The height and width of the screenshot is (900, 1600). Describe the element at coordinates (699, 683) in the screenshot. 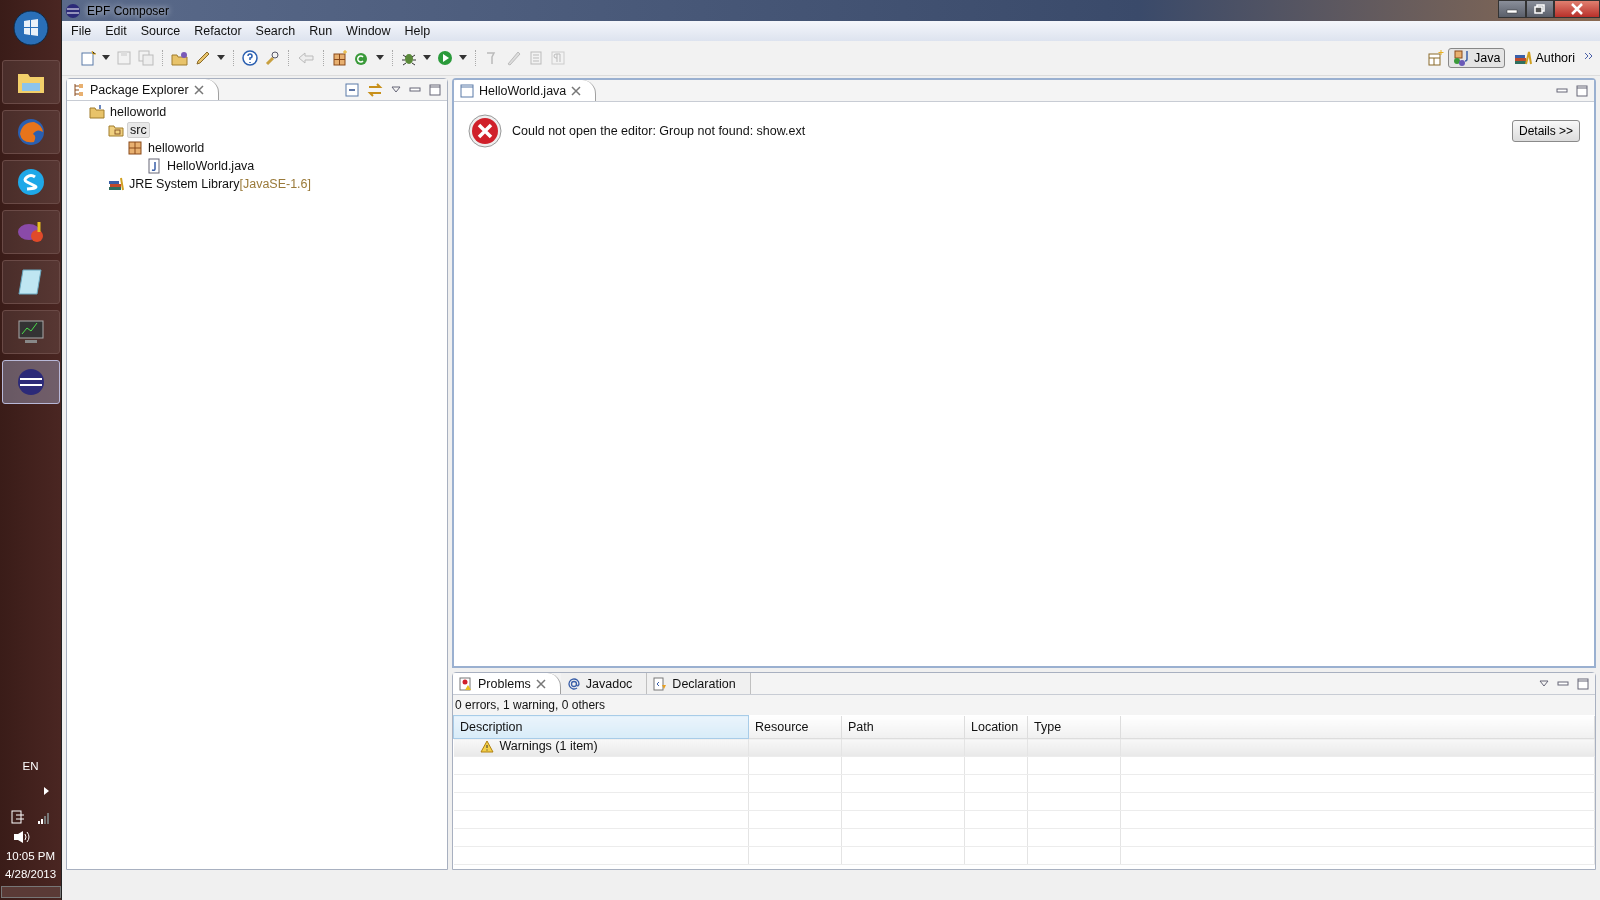

I see `view-tab: Declaration` at that location.